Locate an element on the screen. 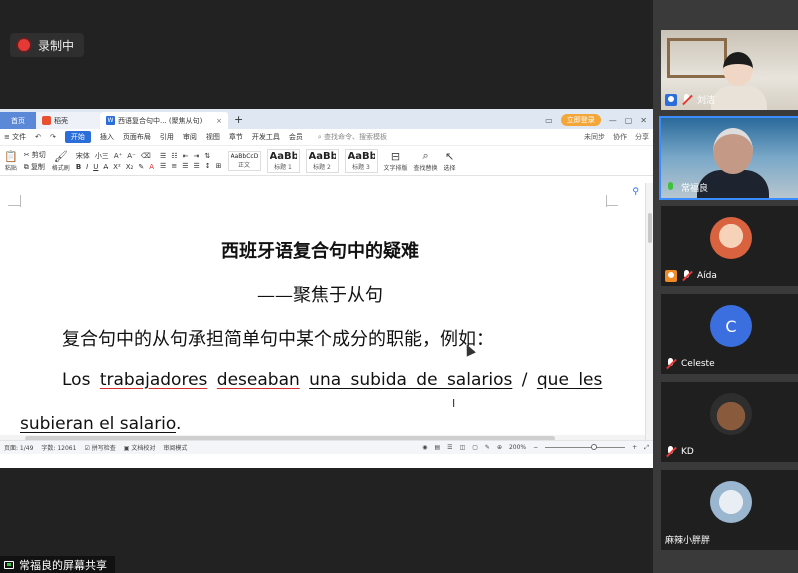 Image resolution: width=798 pixels, height=573 pixels. new-tab-button: + is located at coordinates (238, 121).